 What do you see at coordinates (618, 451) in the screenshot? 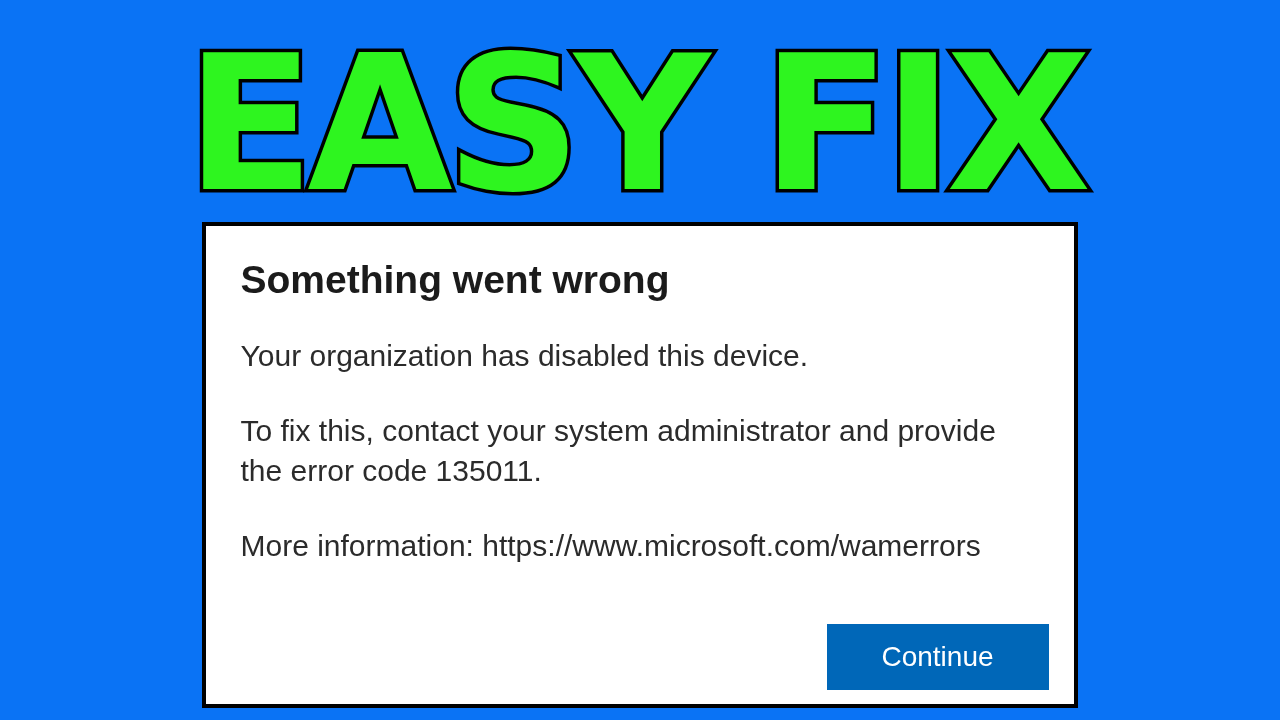
I see `dialog-message: To fix this, contact your system administrator and provide the error code 135011.` at bounding box center [618, 451].